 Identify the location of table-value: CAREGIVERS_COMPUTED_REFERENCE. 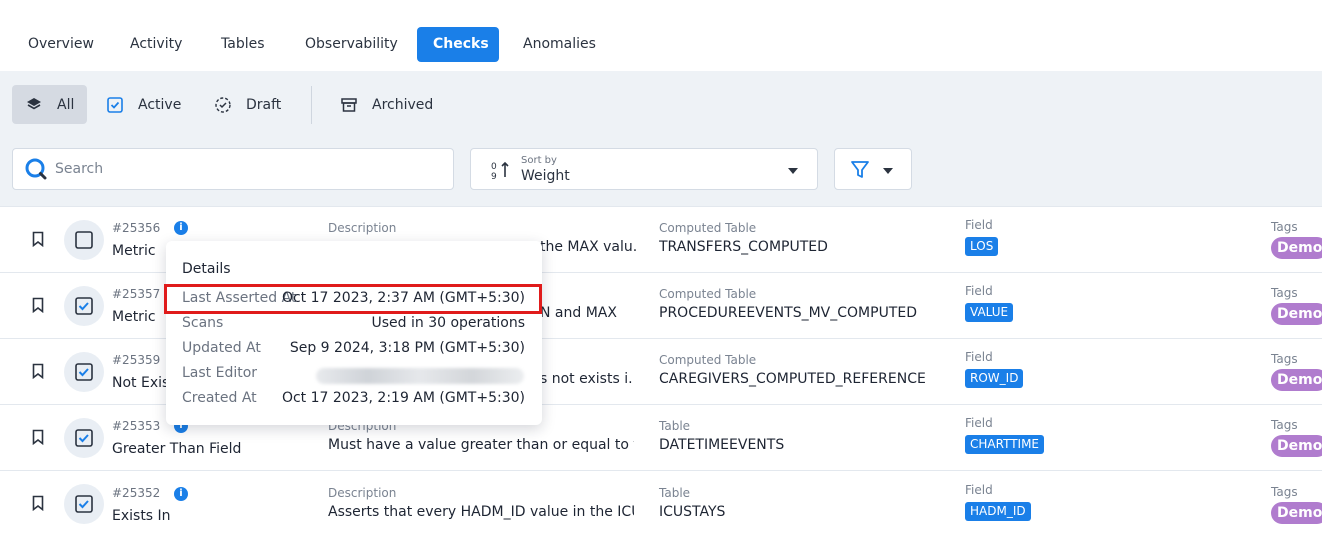
(792, 379).